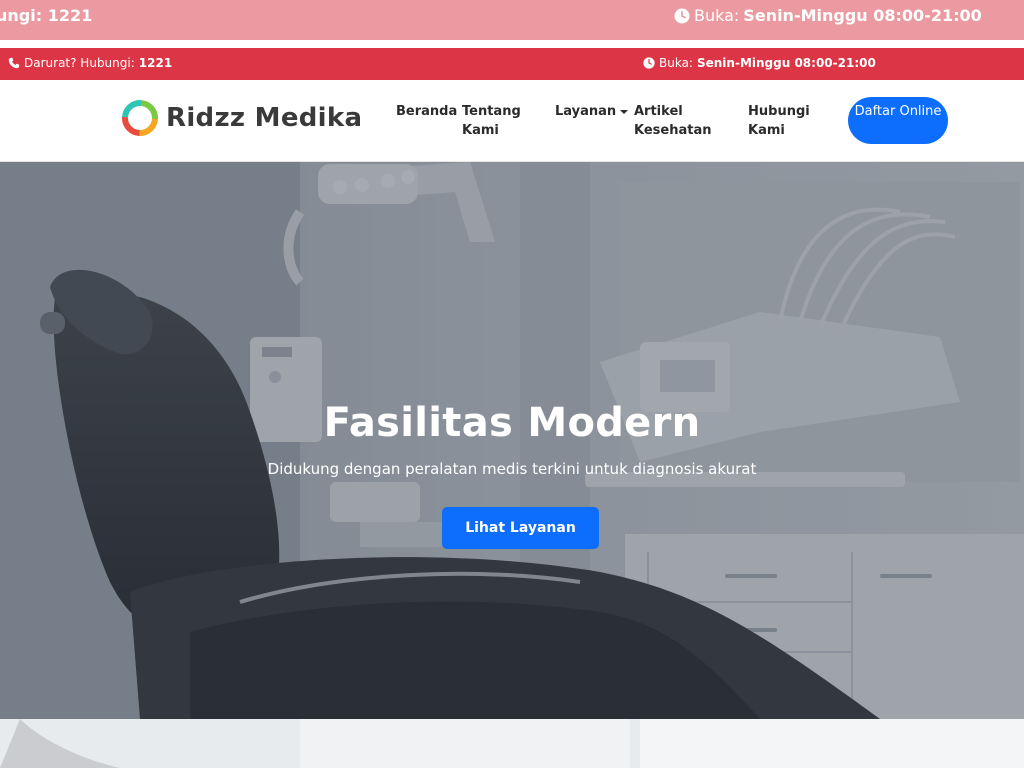 The width and height of the screenshot is (1024, 768). What do you see at coordinates (493, 121) in the screenshot?
I see `nav-item-tentang-kami: Tentang Kami` at bounding box center [493, 121].